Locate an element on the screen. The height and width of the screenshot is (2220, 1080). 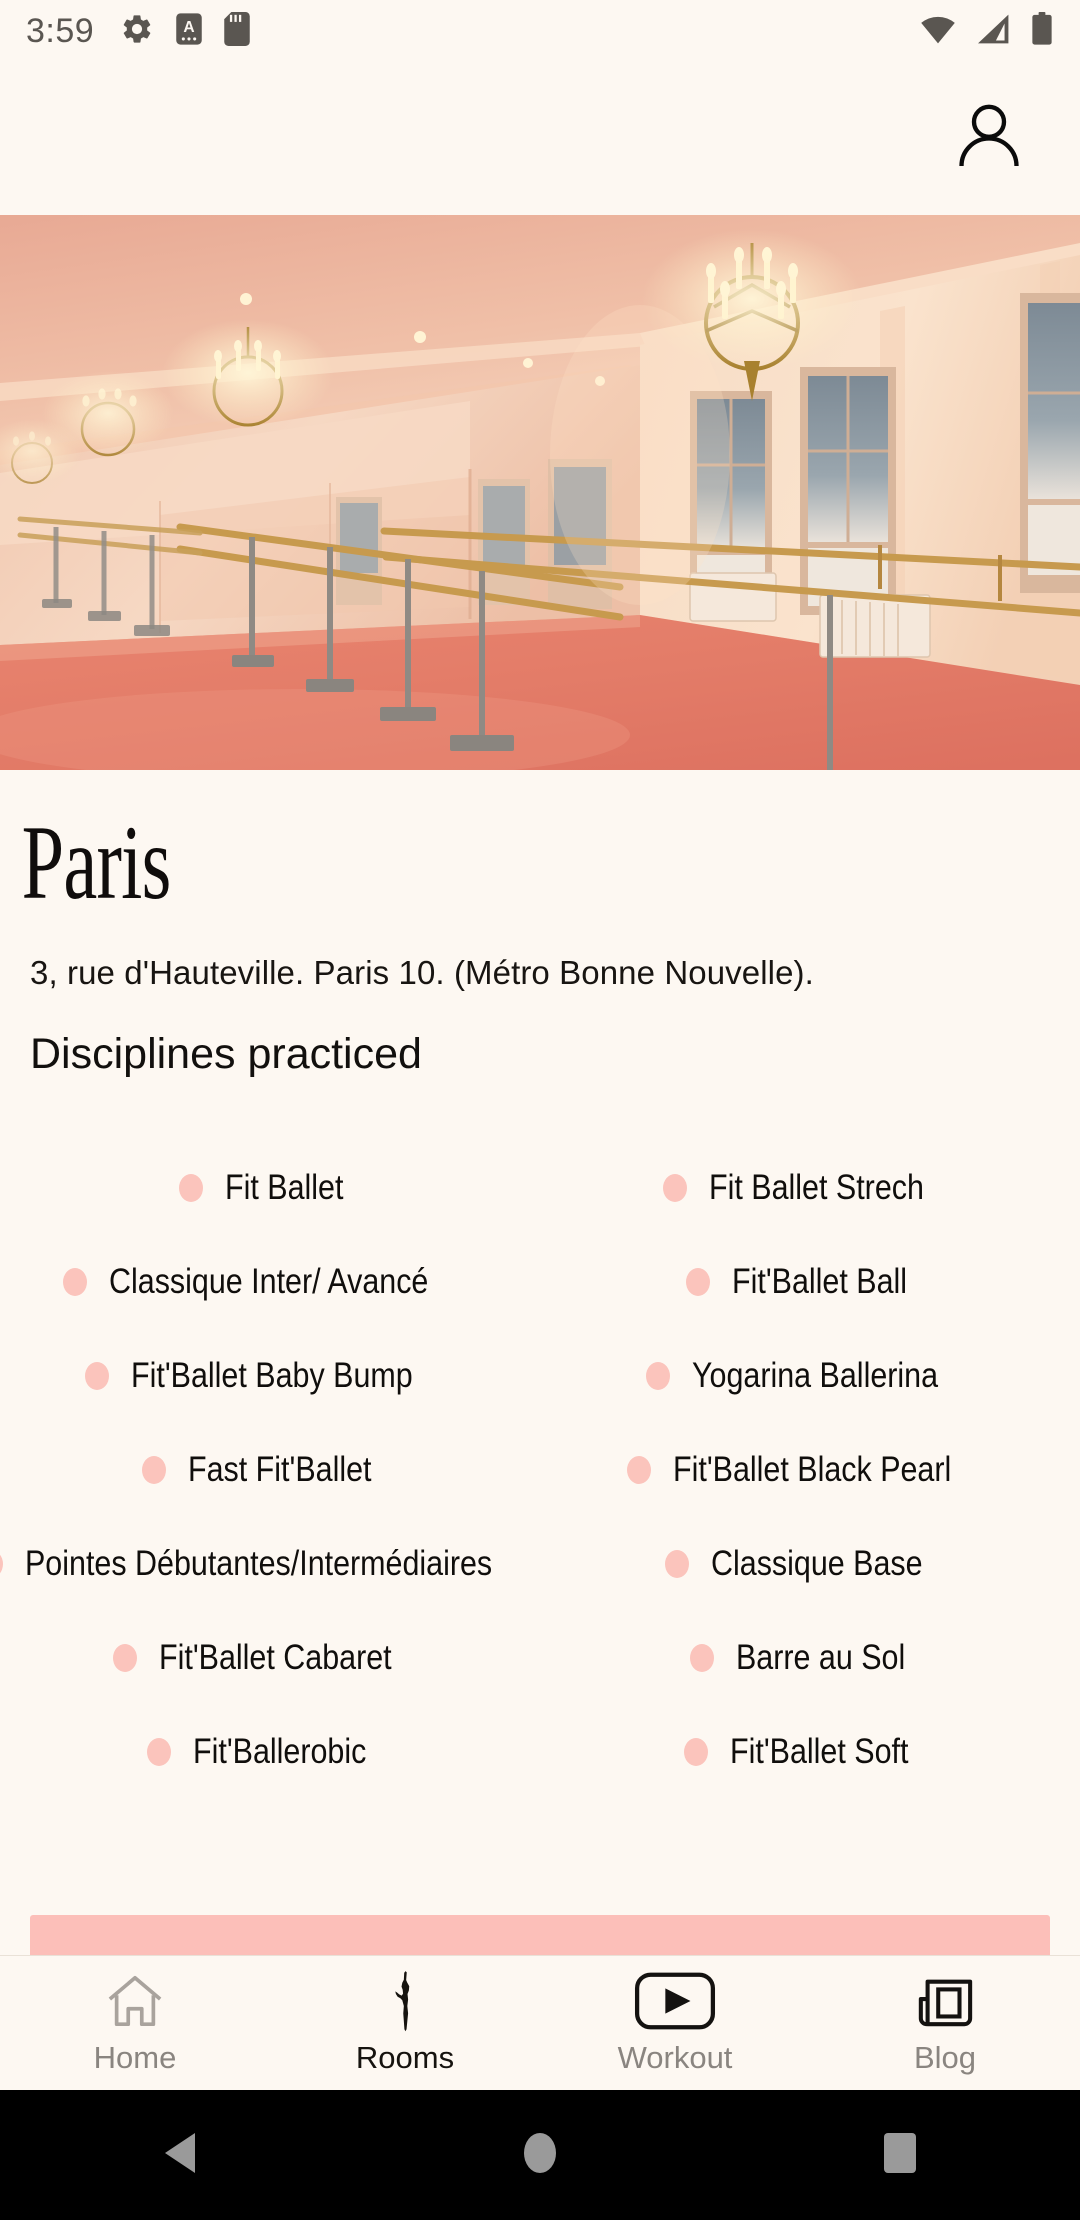
list-item: Classique Inter/ Avancé is located at coordinates (269, 1282).